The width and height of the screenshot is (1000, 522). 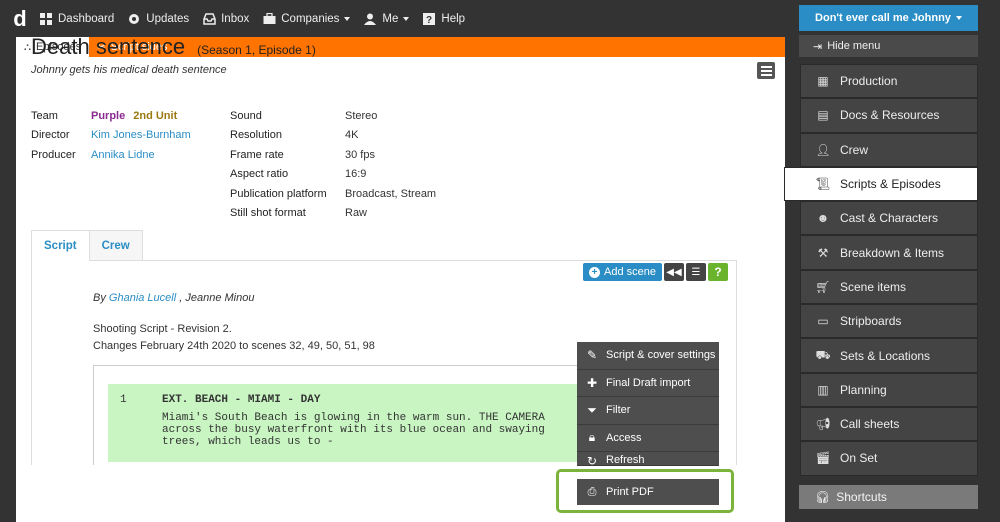 I want to click on episode-header: Death sentence (Season 1, Episode 1), so click(x=173, y=47).